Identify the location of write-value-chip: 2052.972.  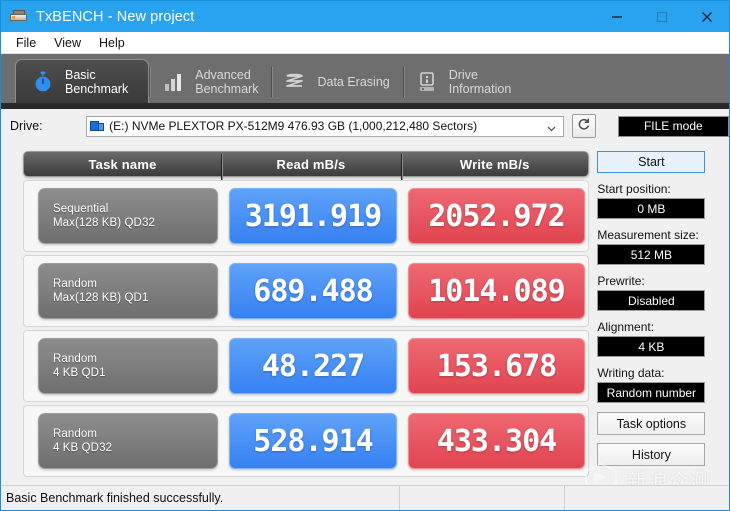
(496, 216).